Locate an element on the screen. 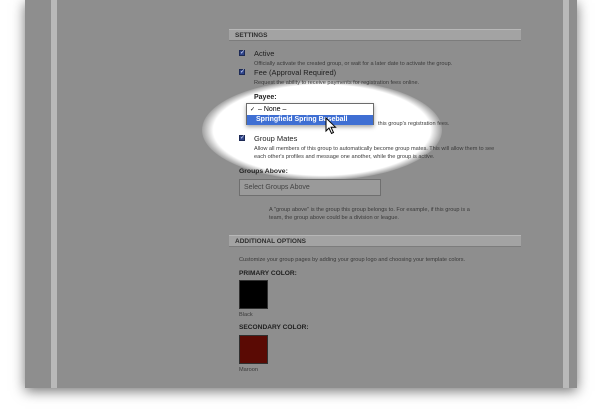  fee-checkbox: ✓ is located at coordinates (242, 72).